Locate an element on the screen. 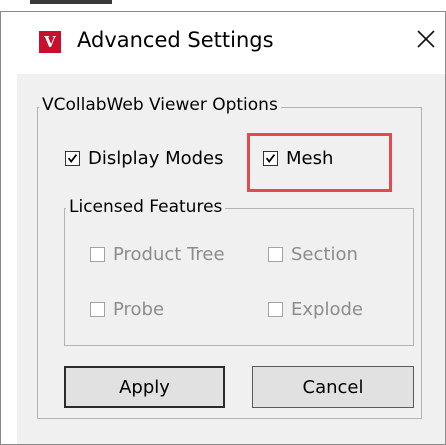  close-button is located at coordinates (426, 39).